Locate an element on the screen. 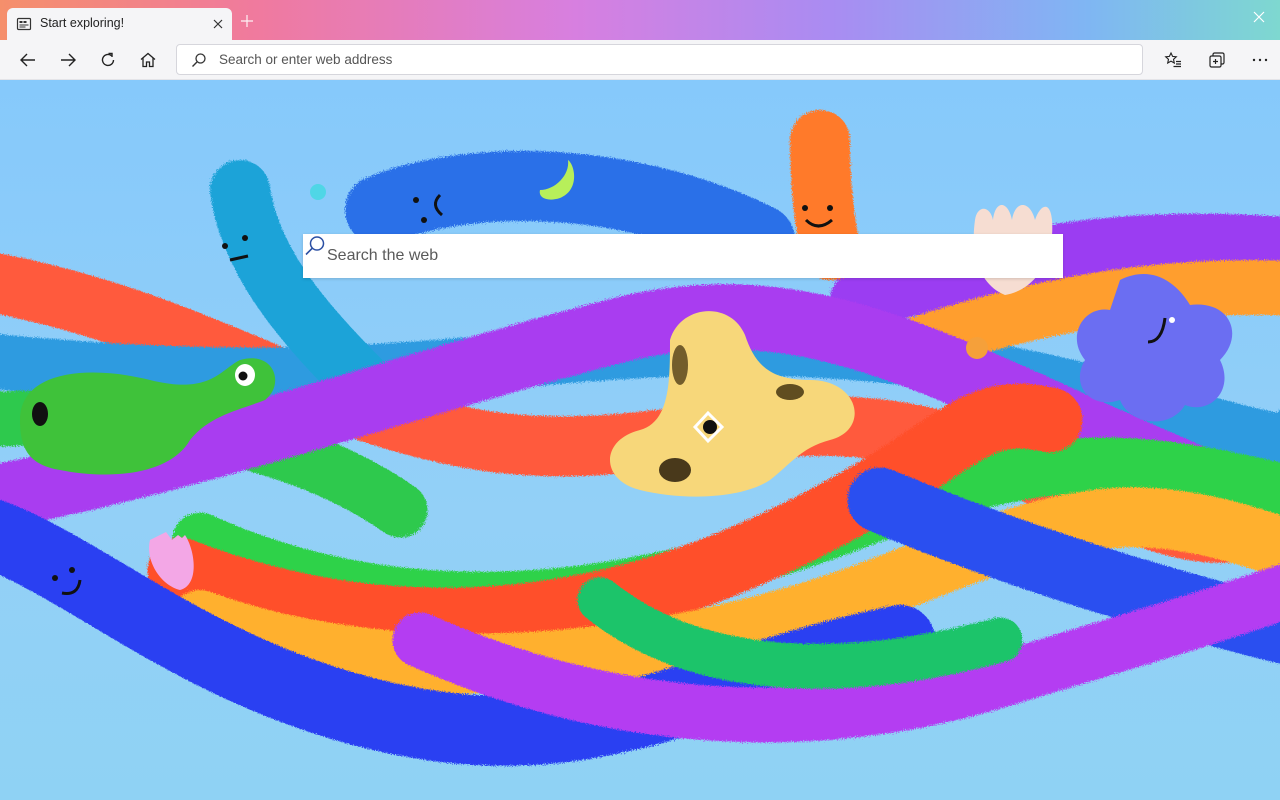 The image size is (1280, 800). refresh-button is located at coordinates (108, 60).